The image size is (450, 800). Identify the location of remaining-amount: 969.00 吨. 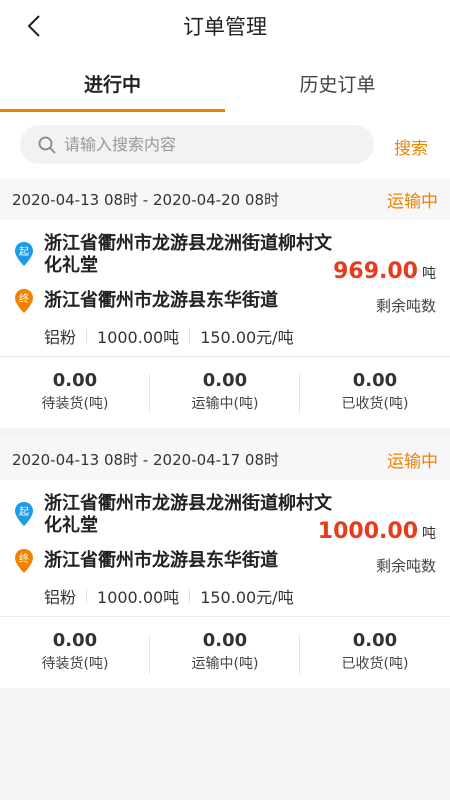
(384, 271).